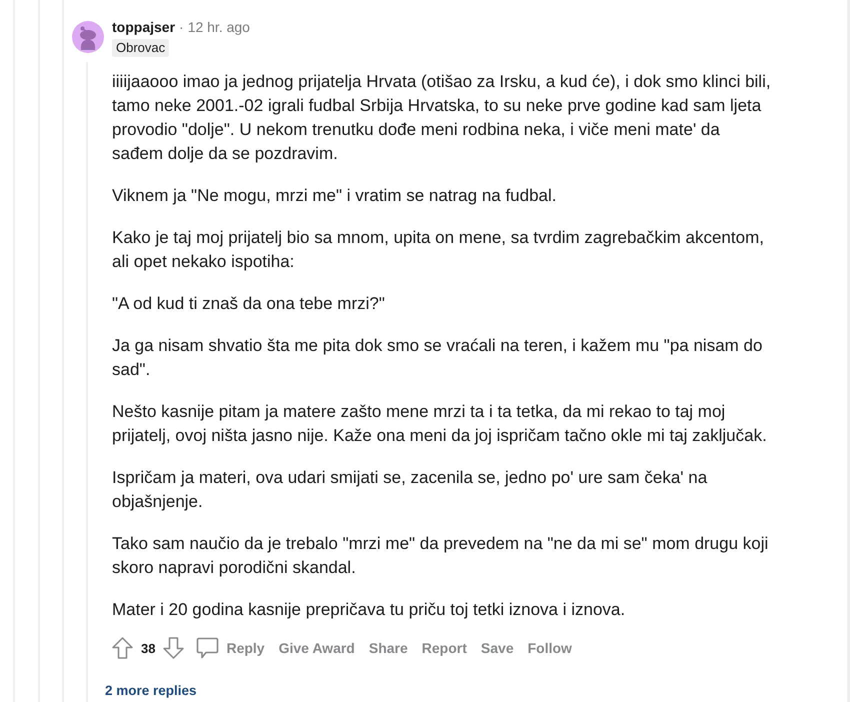 The image size is (850, 702). Describe the element at coordinates (335, 196) in the screenshot. I see `comment-paragraph: Viknem ja "Ne mogu, mrzi me" i vratim se natrag na fudbal.` at that location.